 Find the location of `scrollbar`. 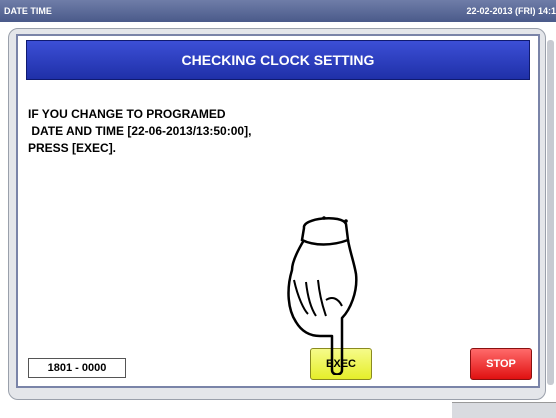

scrollbar is located at coordinates (550, 212).